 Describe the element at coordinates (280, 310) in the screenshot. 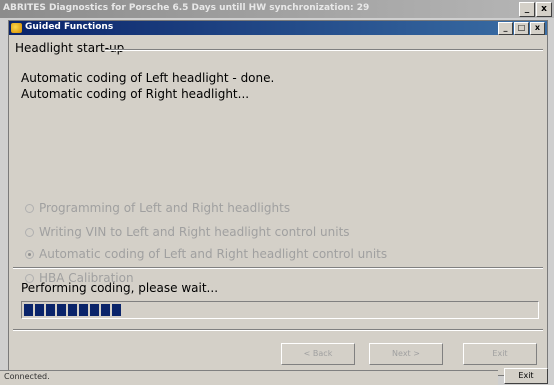

I see `progress-bar` at that location.